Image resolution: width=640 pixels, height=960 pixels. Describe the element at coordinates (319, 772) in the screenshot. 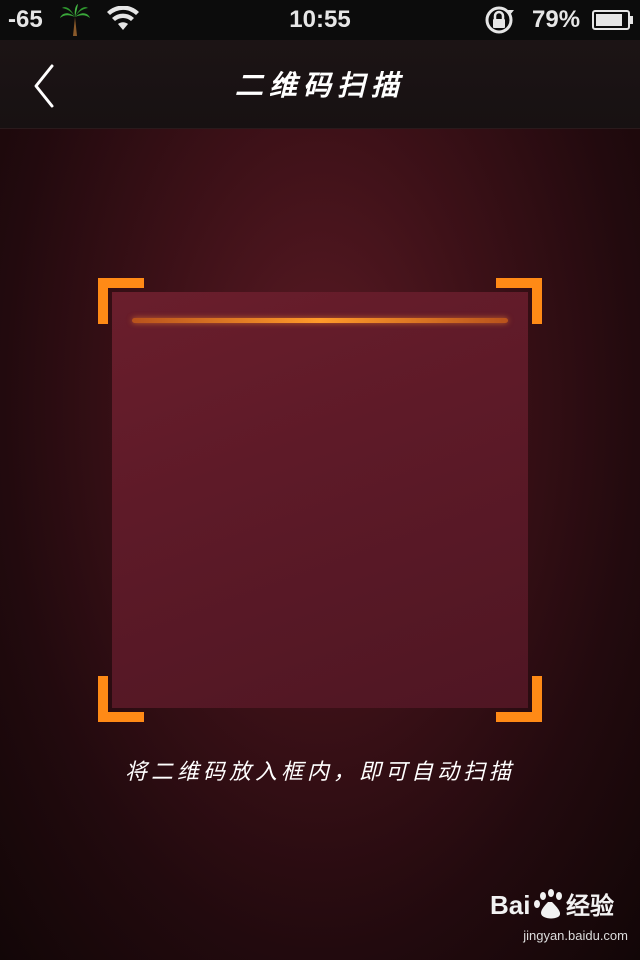

I see `scan-hint: 将二维码放入框内，即可自动扫描` at that location.